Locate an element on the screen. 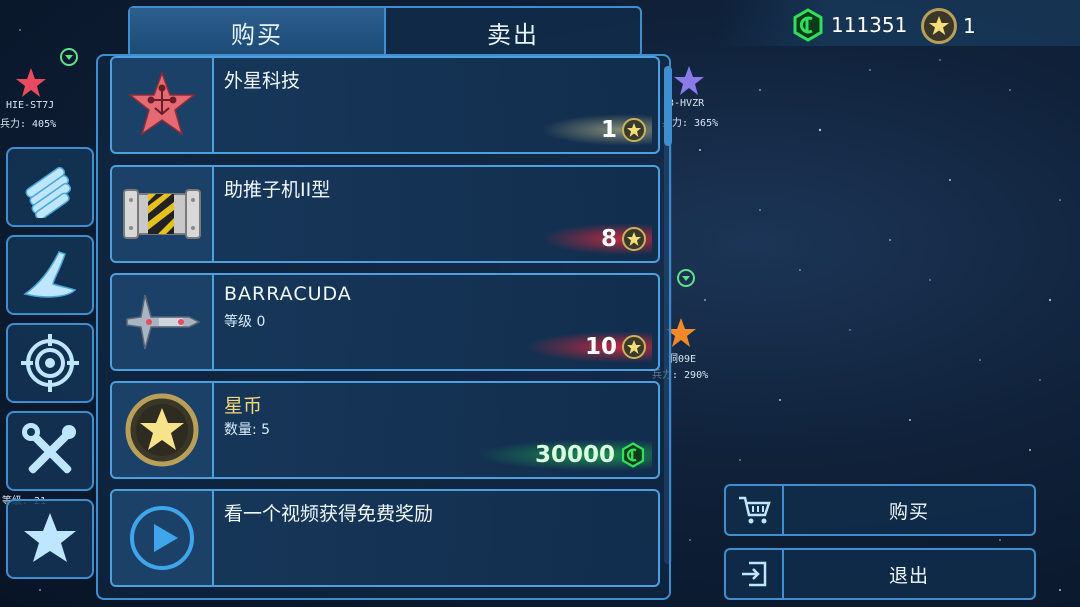 The width and height of the screenshot is (1080, 607). star-coin-icon is located at coordinates (162, 430).